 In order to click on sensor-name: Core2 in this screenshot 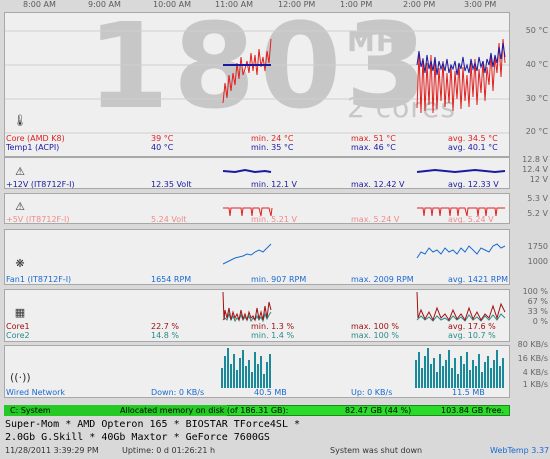, I will do `click(18, 335)`.